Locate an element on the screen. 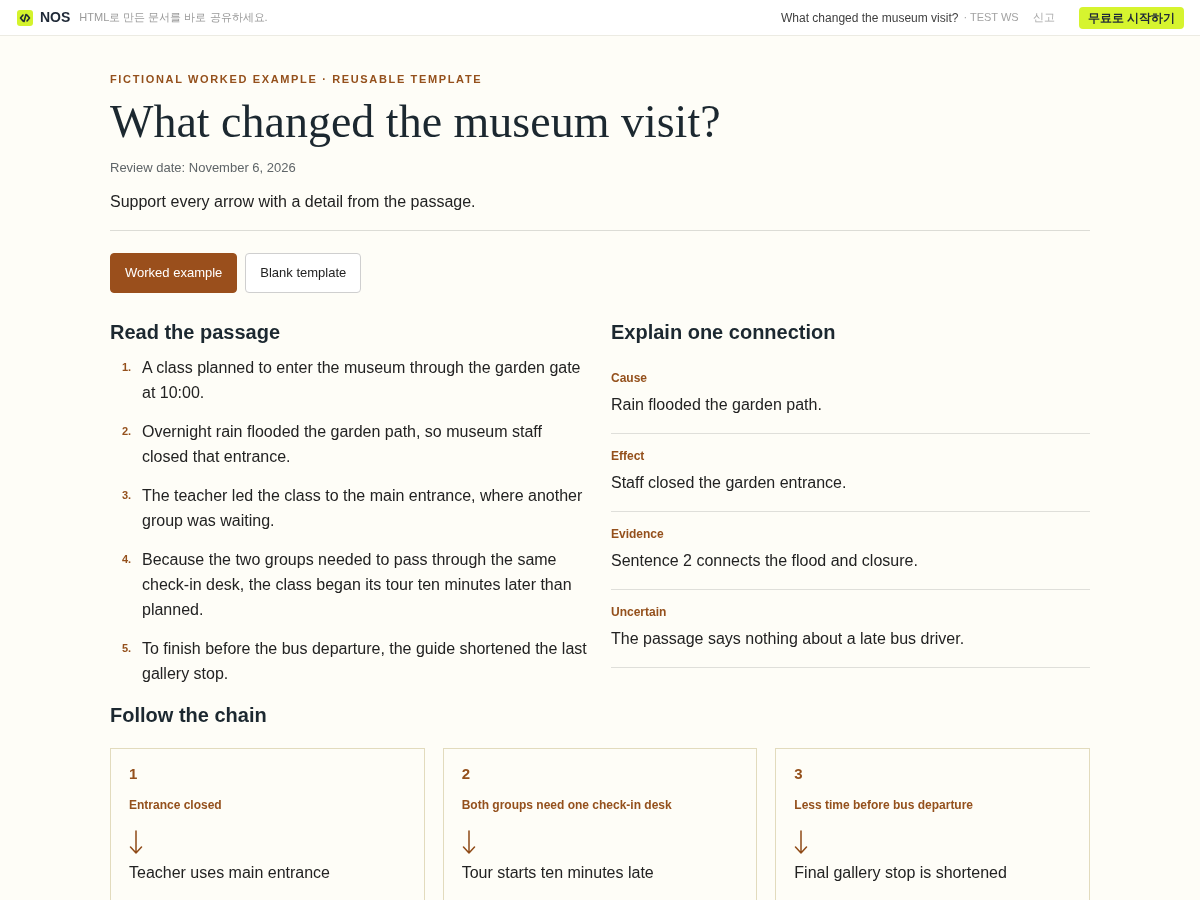  step-cause: Less time before bus departure is located at coordinates (884, 805).